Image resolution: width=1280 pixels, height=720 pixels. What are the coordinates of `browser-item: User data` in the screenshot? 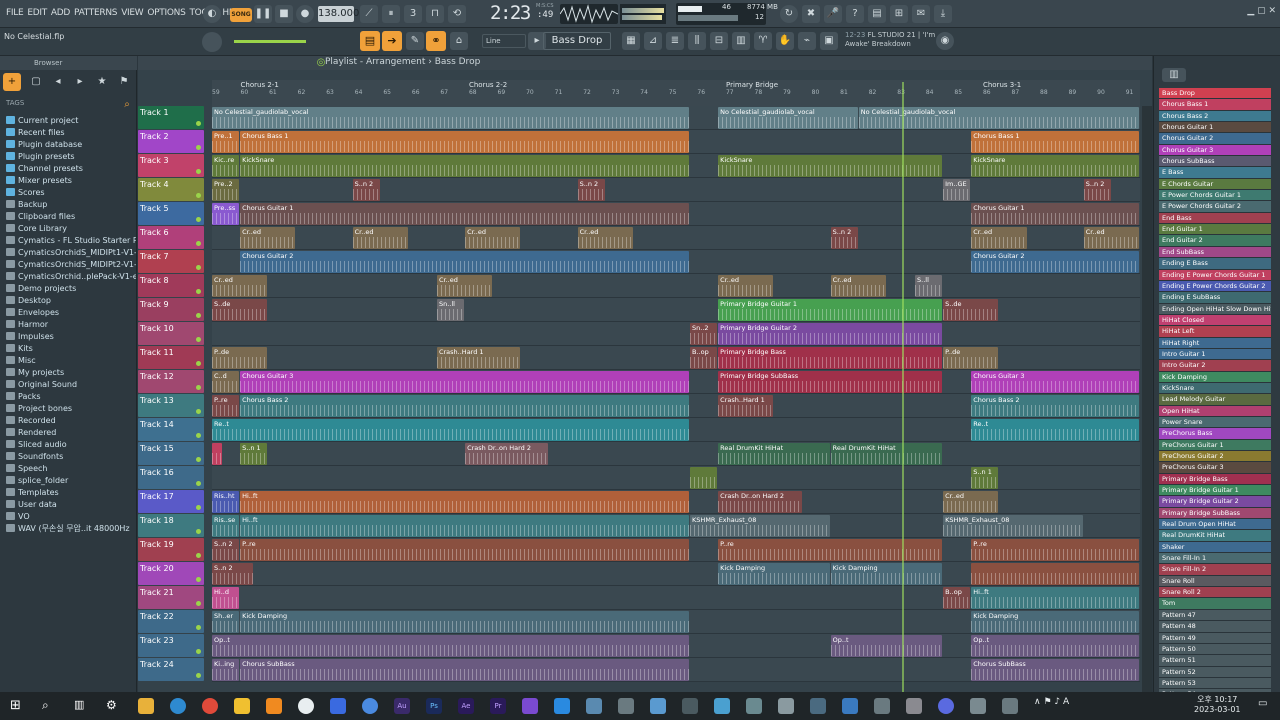 It's located at (71, 504).